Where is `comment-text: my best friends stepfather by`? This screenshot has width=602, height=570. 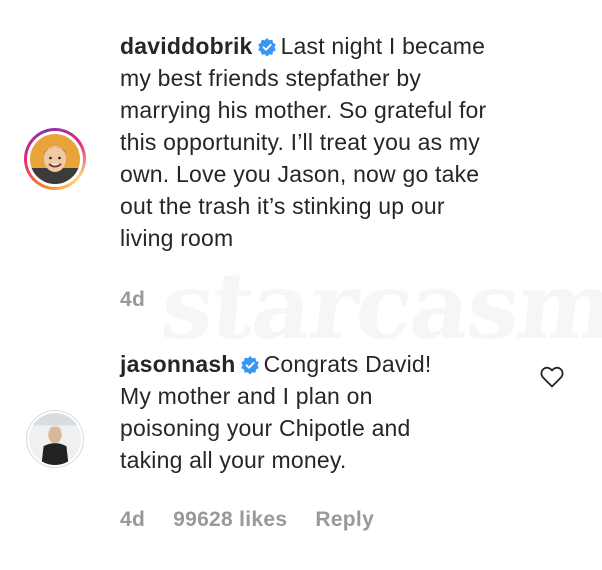 comment-text: my best friends stepfather by is located at coordinates (271, 78).